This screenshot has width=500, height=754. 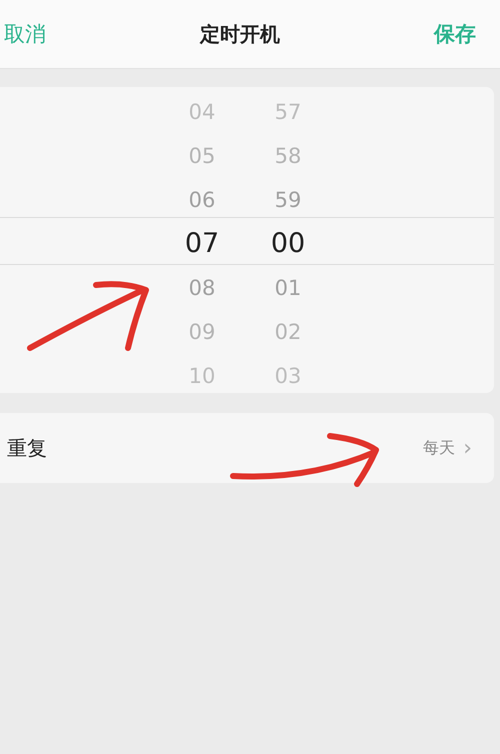 I want to click on picker-item: 00, so click(x=288, y=244).